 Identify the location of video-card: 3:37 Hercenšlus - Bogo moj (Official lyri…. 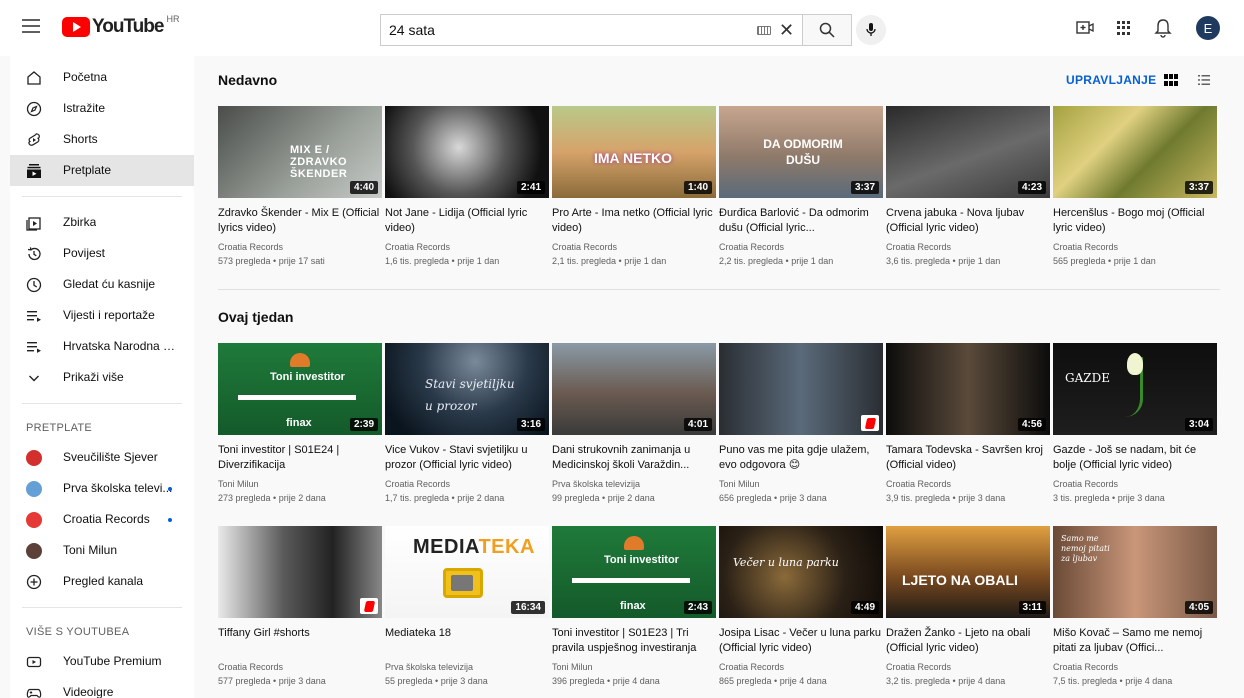
(1135, 186).